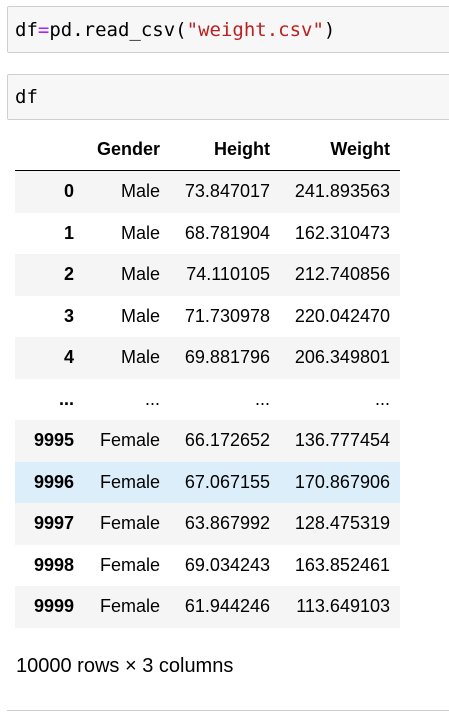 This screenshot has height=714, width=449. What do you see at coordinates (342, 274) in the screenshot?
I see `cell-weight: 212.740856` at bounding box center [342, 274].